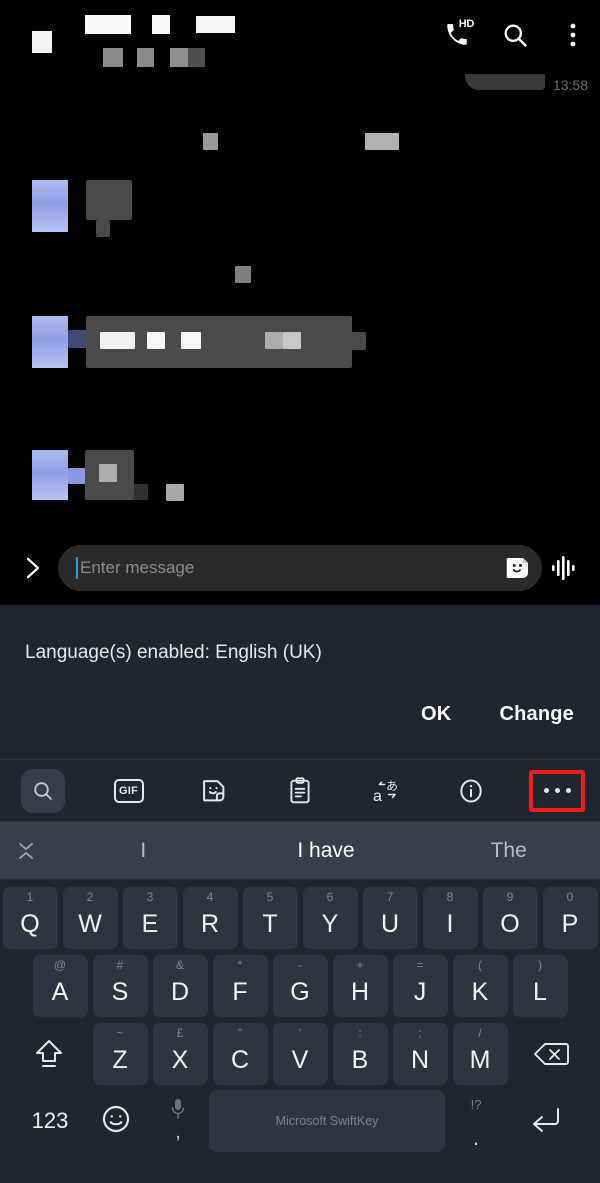  I want to click on svg-text: a, so click(377, 796).